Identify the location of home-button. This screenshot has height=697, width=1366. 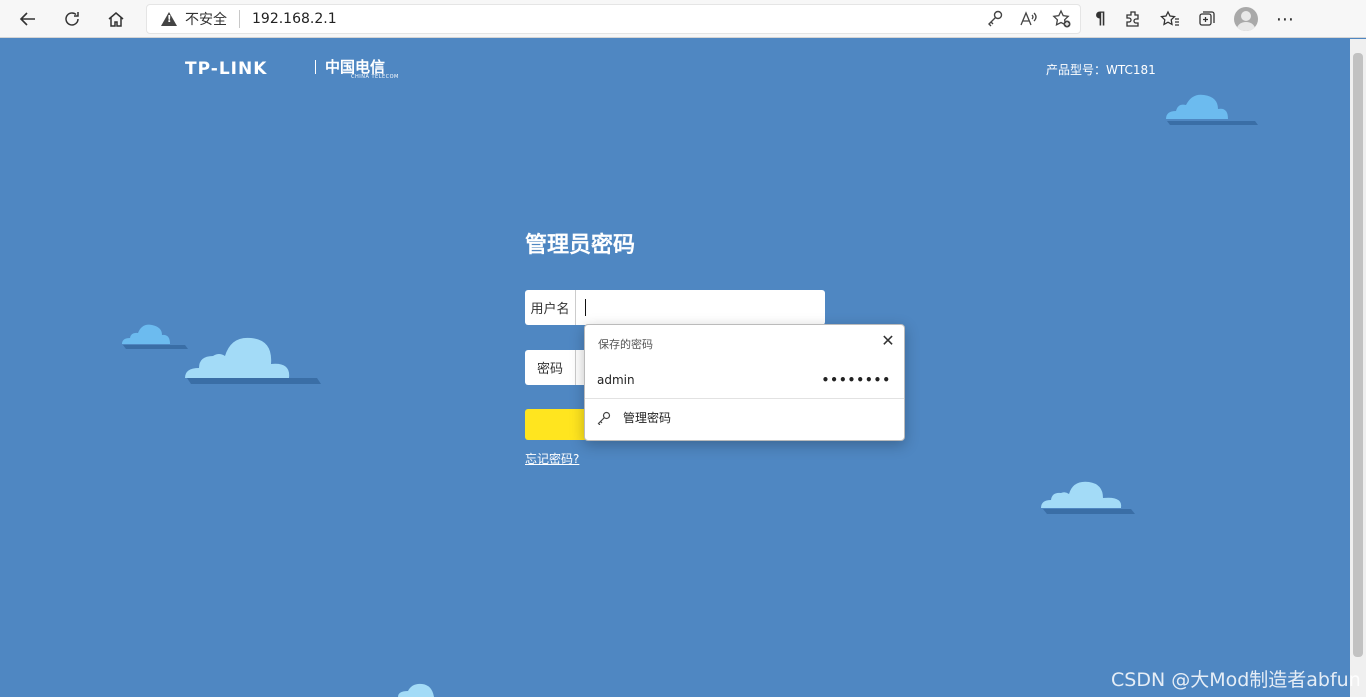
(116, 19).